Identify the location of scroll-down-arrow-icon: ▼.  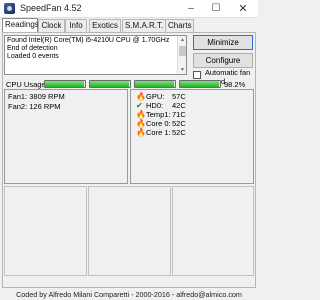
(182, 70).